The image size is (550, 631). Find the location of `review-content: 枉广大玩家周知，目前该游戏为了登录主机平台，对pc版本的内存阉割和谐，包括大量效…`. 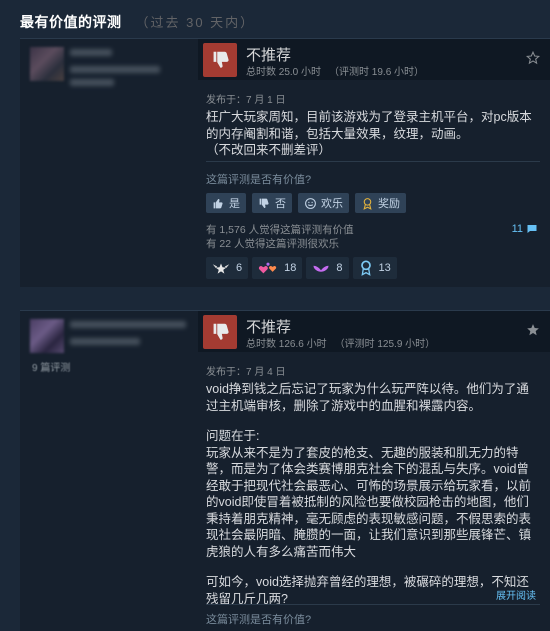

review-content: 枉广大玩家周知，目前该游戏为了登录主机平台，对pc版本的内存阉割和谐，包括大量效… is located at coordinates (373, 134).